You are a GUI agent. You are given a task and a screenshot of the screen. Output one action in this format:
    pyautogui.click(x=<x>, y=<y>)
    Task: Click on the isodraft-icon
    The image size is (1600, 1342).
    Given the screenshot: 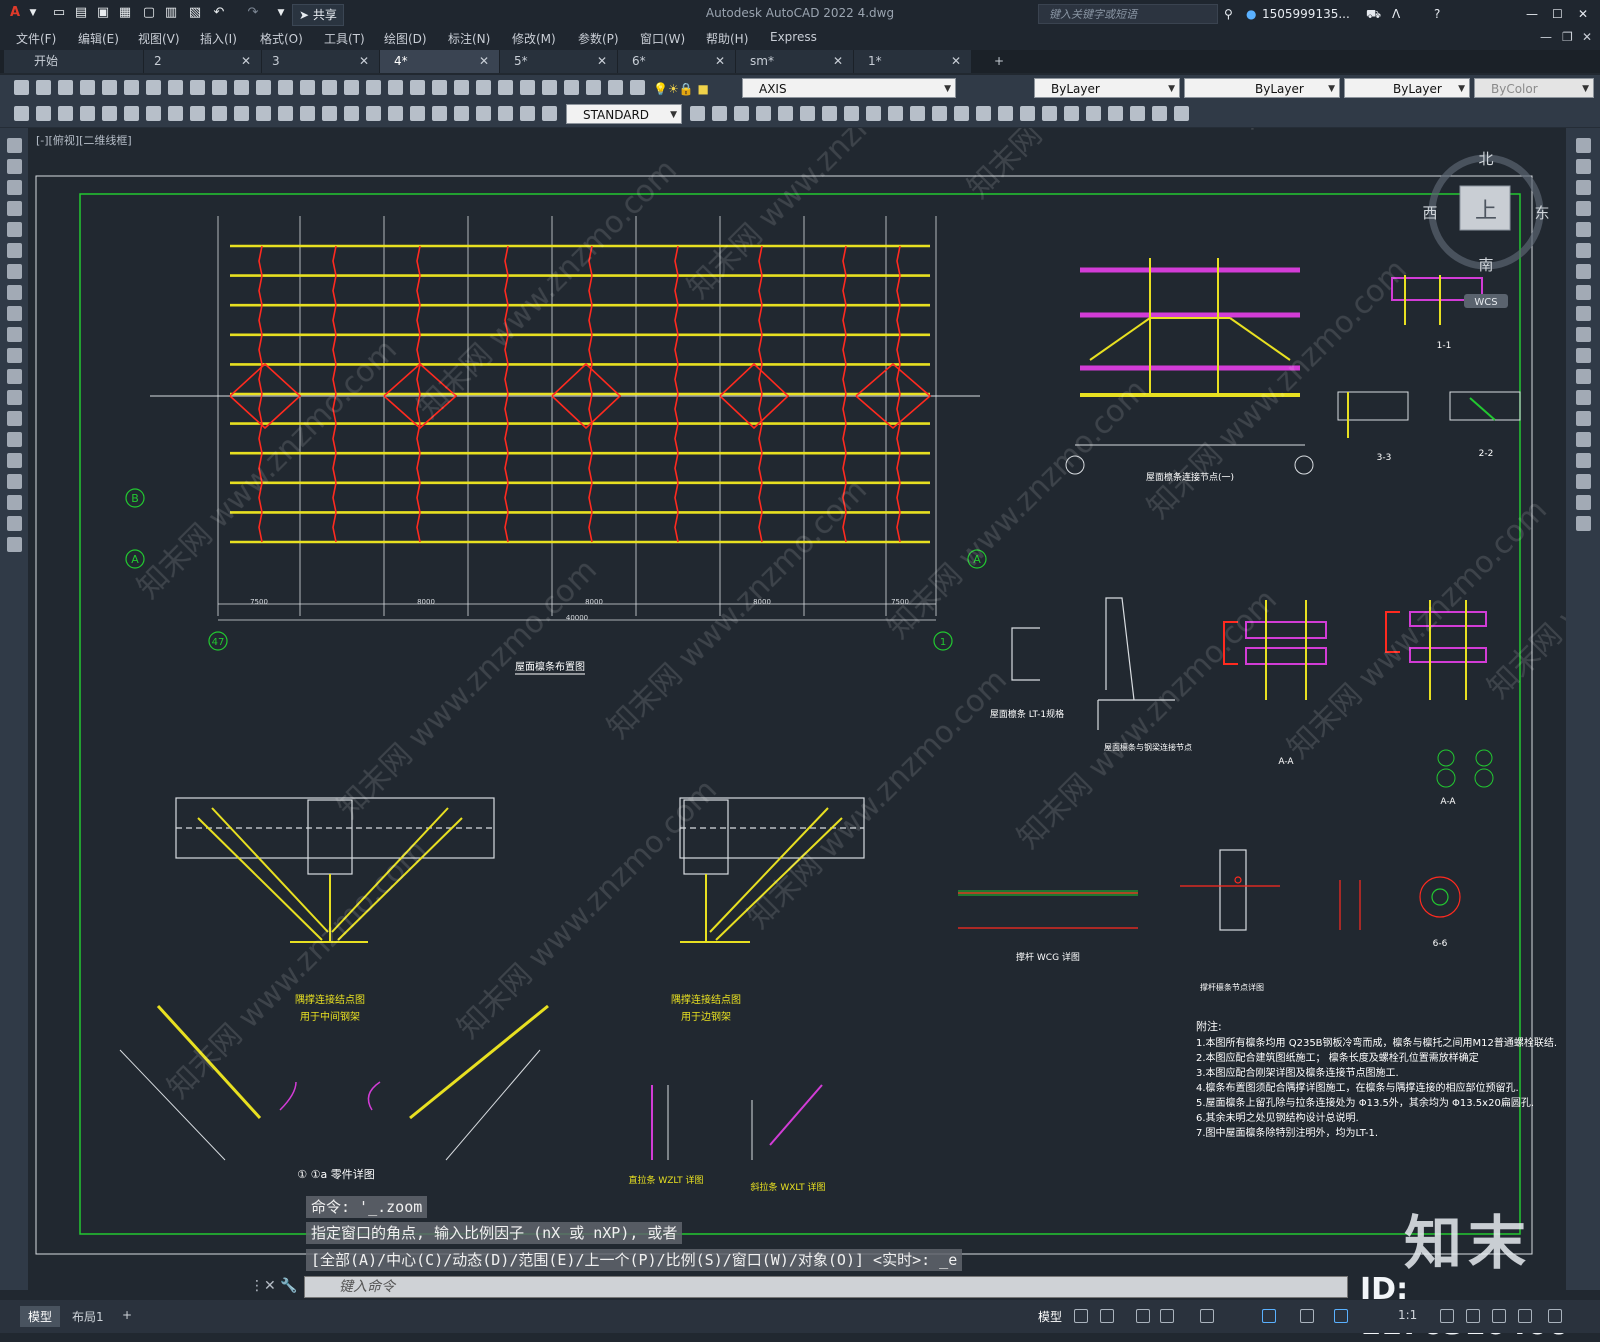 What is the action you would take?
    pyautogui.click(x=1207, y=1316)
    